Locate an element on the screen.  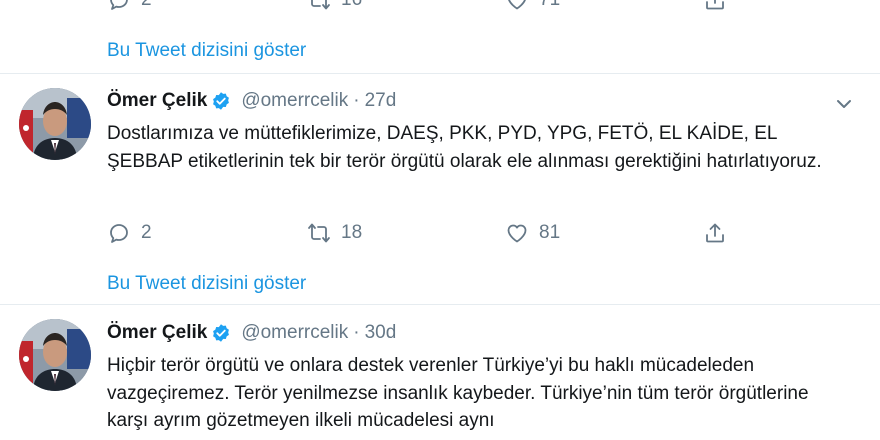
top-partial-actions: 2 16 71 is located at coordinates (417, 6).